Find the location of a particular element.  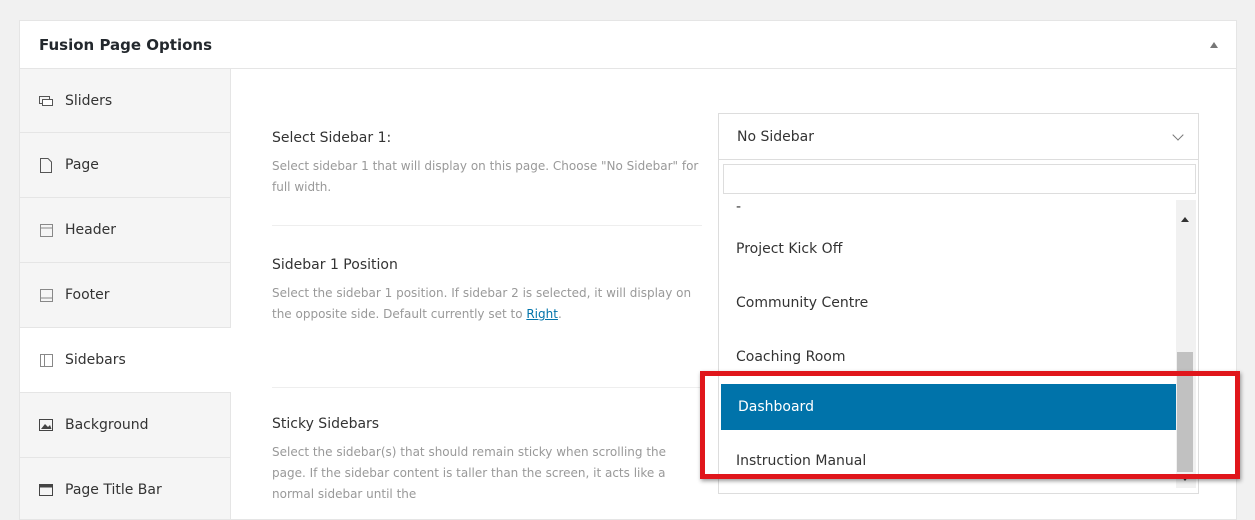

tab-footer: Footer is located at coordinates (125, 295).